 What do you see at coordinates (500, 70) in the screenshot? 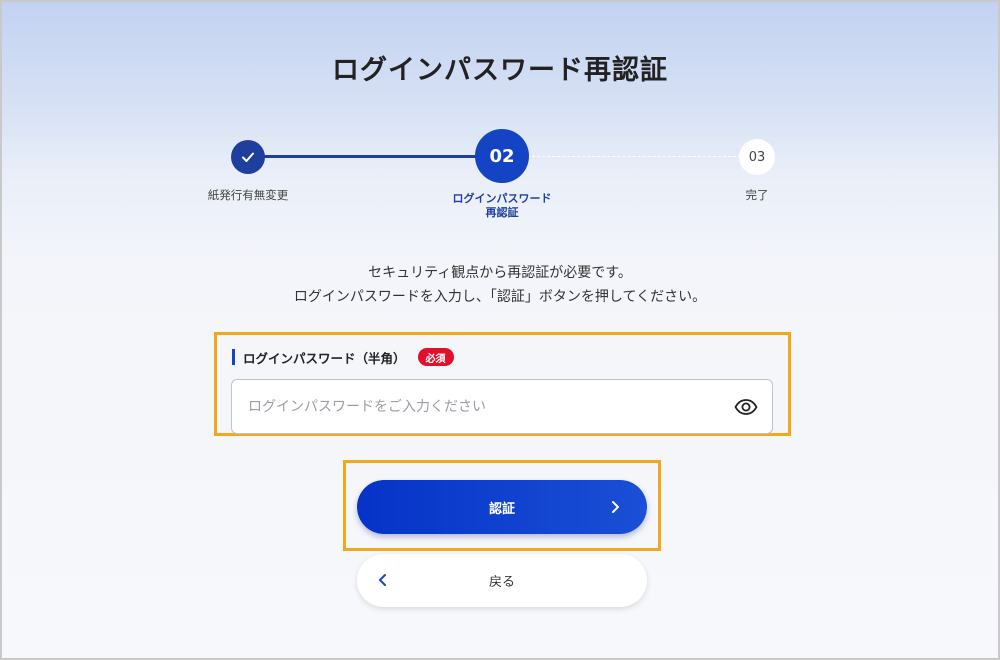
I see `page-title: ログインパスワード再認証` at bounding box center [500, 70].